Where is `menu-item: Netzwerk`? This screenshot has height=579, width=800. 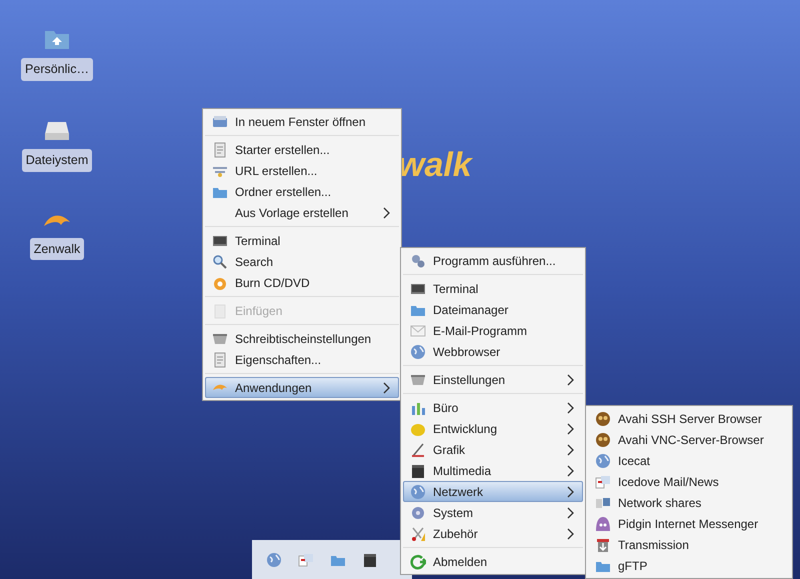 menu-item: Netzwerk is located at coordinates (493, 491).